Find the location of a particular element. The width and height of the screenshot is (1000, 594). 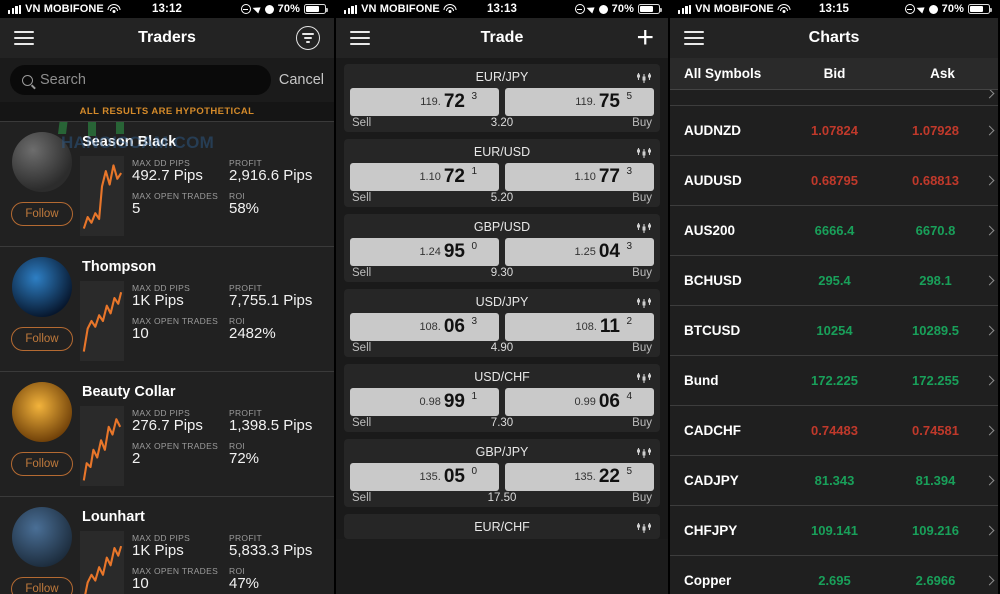

sell-button: 0.98 99 1 is located at coordinates (424, 402).